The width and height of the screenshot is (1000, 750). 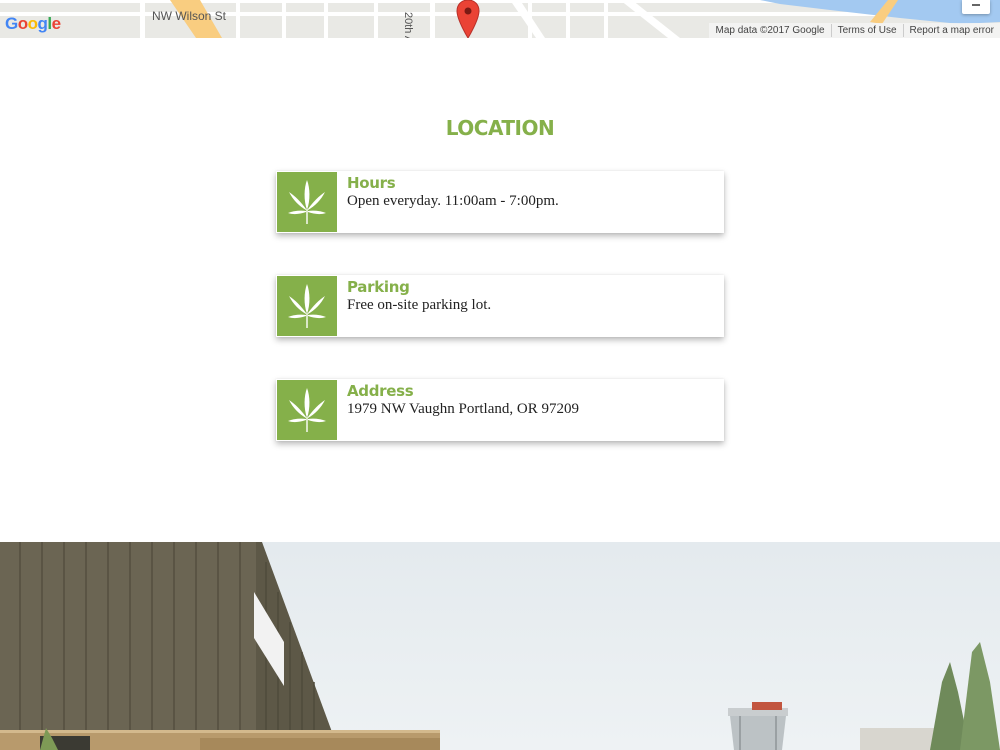 What do you see at coordinates (189, 16) in the screenshot?
I see `street-label: NW Wilson St` at bounding box center [189, 16].